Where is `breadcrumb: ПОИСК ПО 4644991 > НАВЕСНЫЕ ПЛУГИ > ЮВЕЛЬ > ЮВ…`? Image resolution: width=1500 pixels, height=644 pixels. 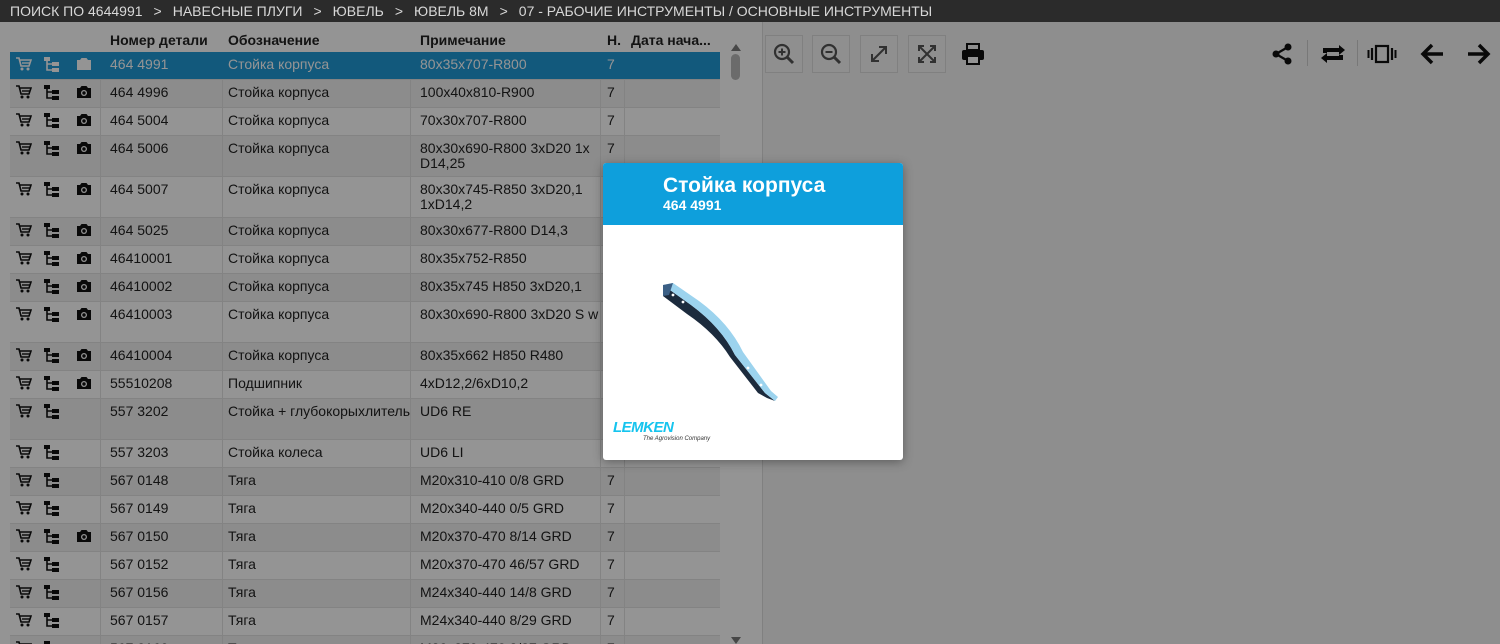 breadcrumb: ПОИСК ПО 4644991 > НАВЕСНЫЕ ПЛУГИ > ЮВЕЛЬ > ЮВ… is located at coordinates (750, 11).